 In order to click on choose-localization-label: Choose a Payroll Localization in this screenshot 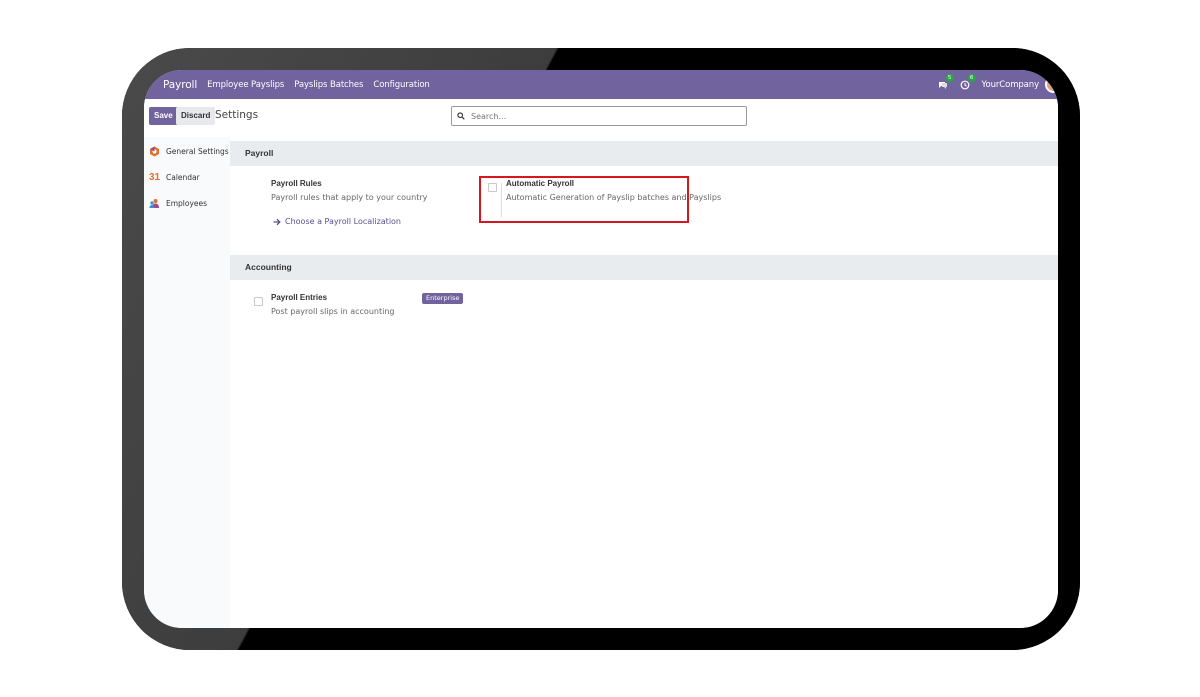, I will do `click(343, 221)`.